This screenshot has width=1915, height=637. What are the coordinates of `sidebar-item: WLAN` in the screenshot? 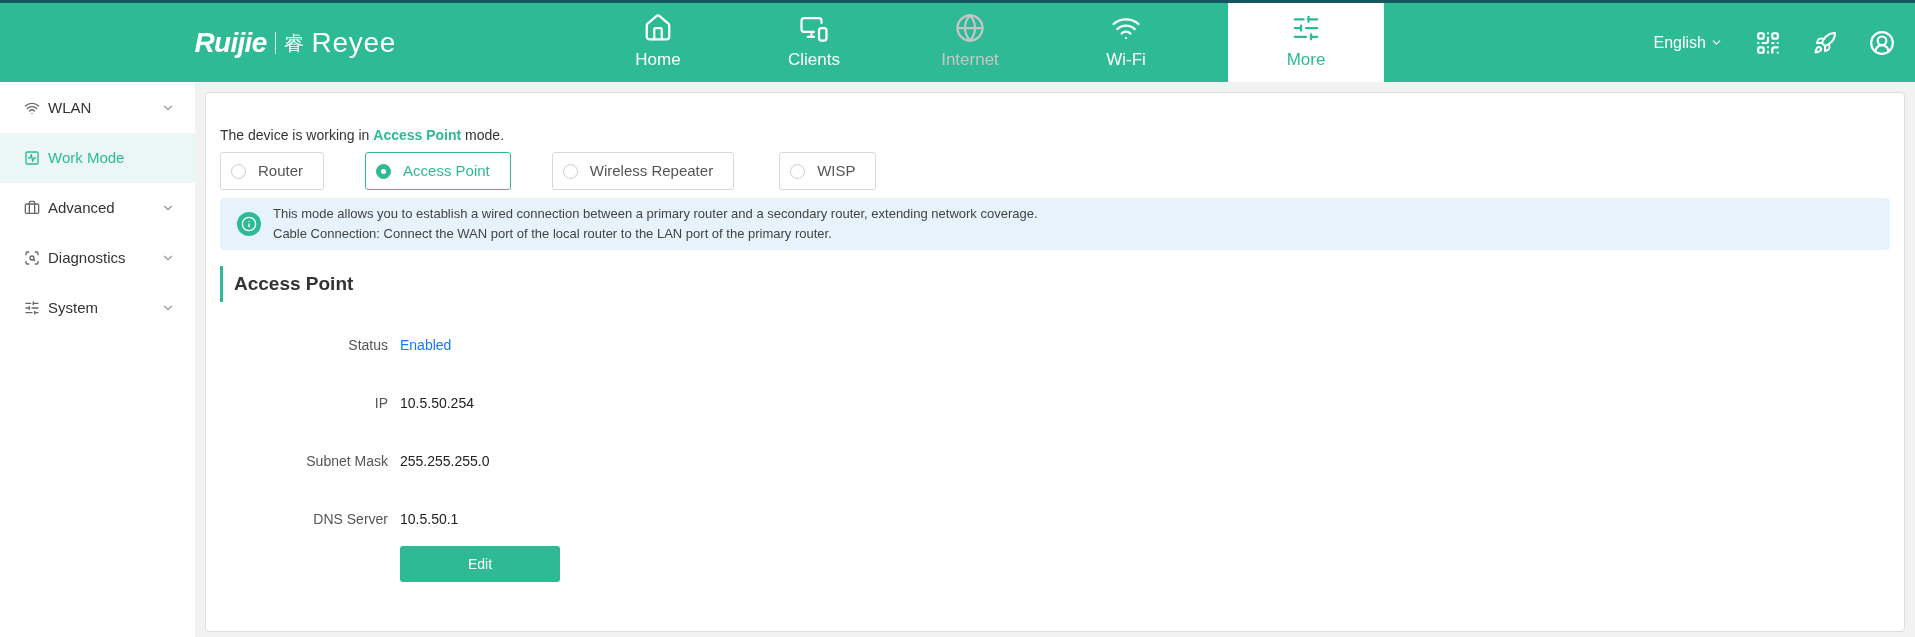 It's located at (97, 108).